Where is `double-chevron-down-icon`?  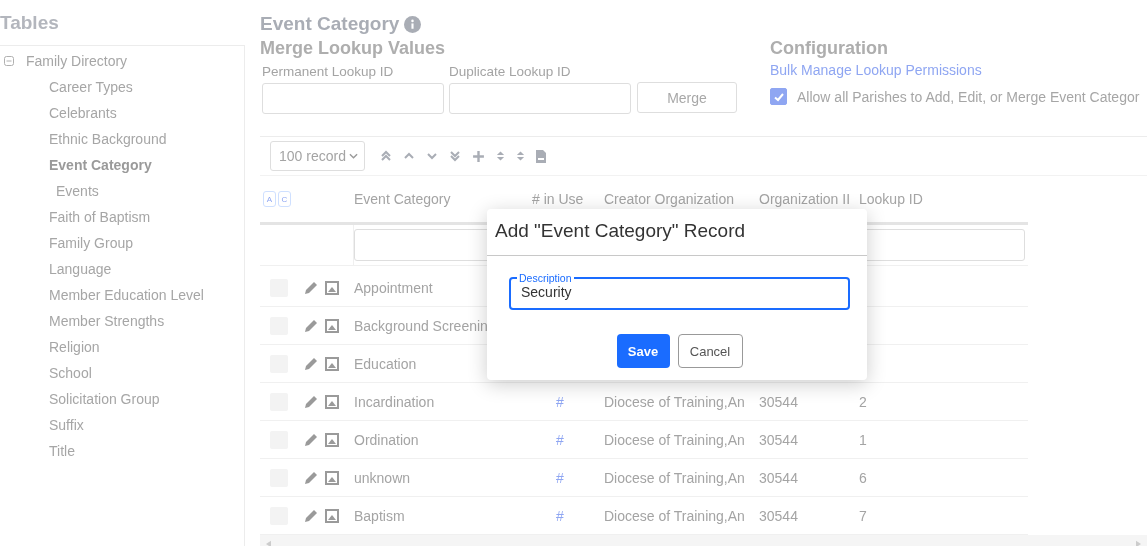
double-chevron-down-icon is located at coordinates (454, 156).